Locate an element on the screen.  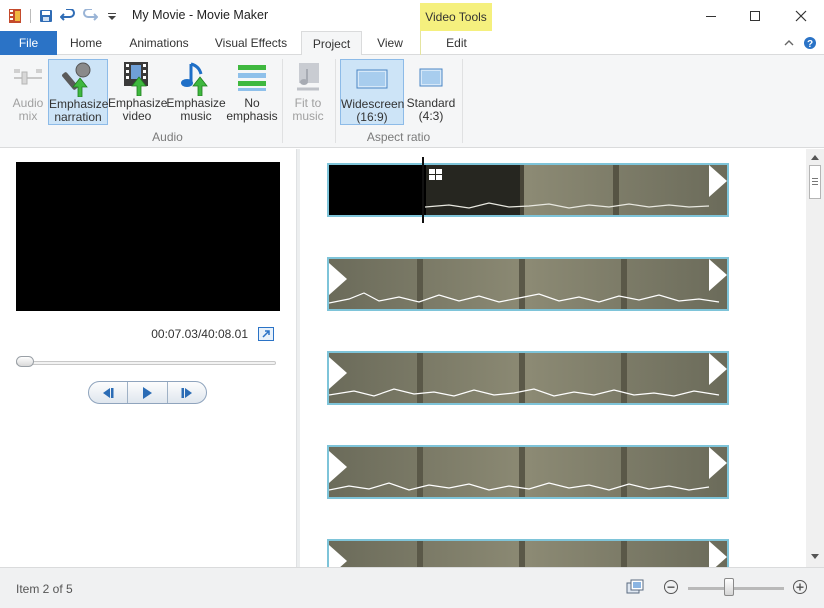
undo-icon is located at coordinates (68, 16).